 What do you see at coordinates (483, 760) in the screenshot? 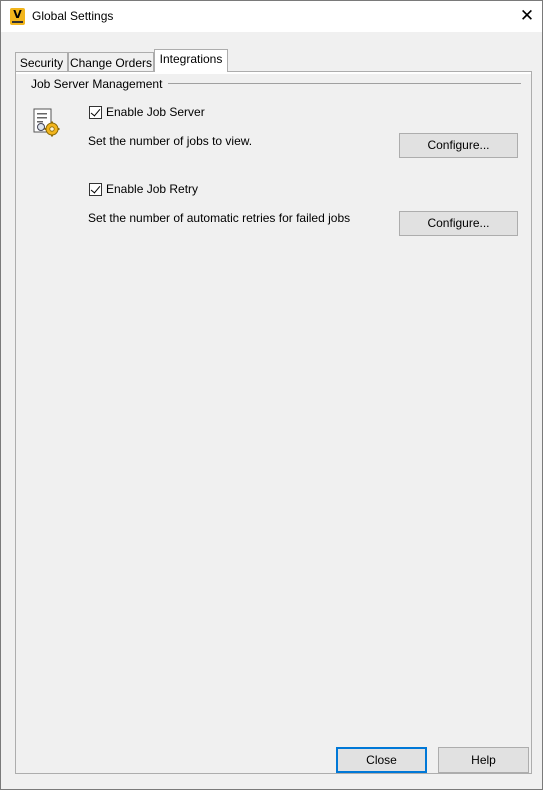
I see `help-button: Help` at bounding box center [483, 760].